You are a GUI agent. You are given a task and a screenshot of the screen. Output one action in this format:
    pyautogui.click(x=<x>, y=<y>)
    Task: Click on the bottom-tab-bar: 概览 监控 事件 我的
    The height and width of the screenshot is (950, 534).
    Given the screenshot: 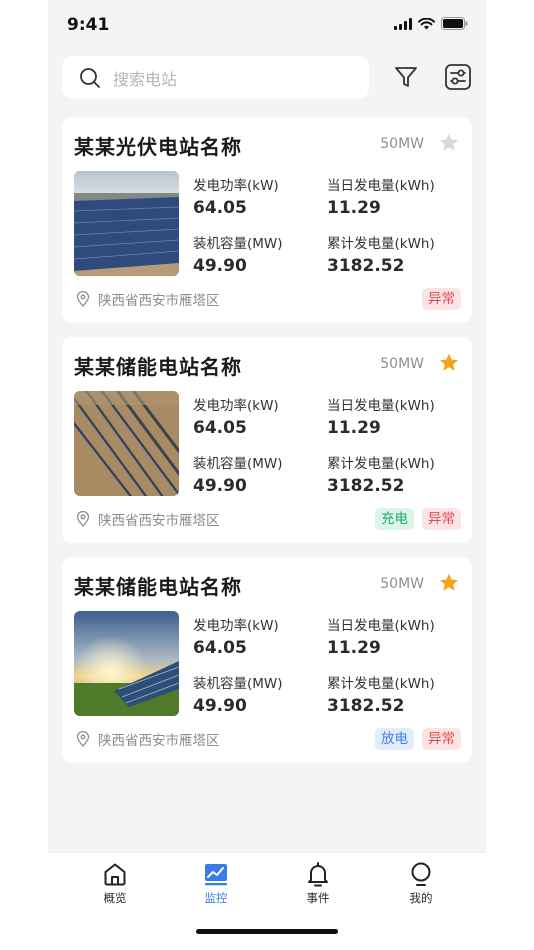 What is the action you would take?
    pyautogui.click(x=267, y=901)
    